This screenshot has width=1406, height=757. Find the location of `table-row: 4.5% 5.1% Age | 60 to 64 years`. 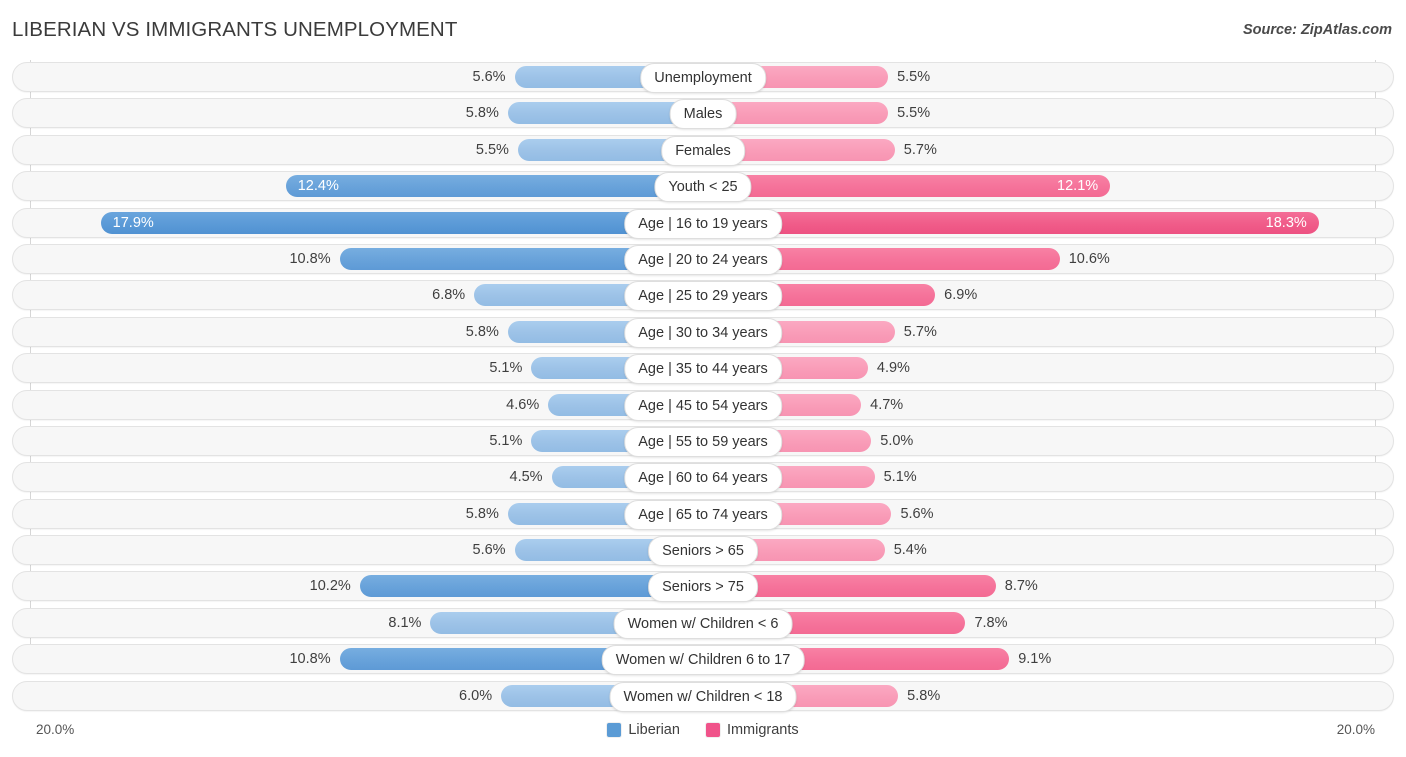

table-row: 4.5% 5.1% Age | 60 to 64 years is located at coordinates (703, 478).